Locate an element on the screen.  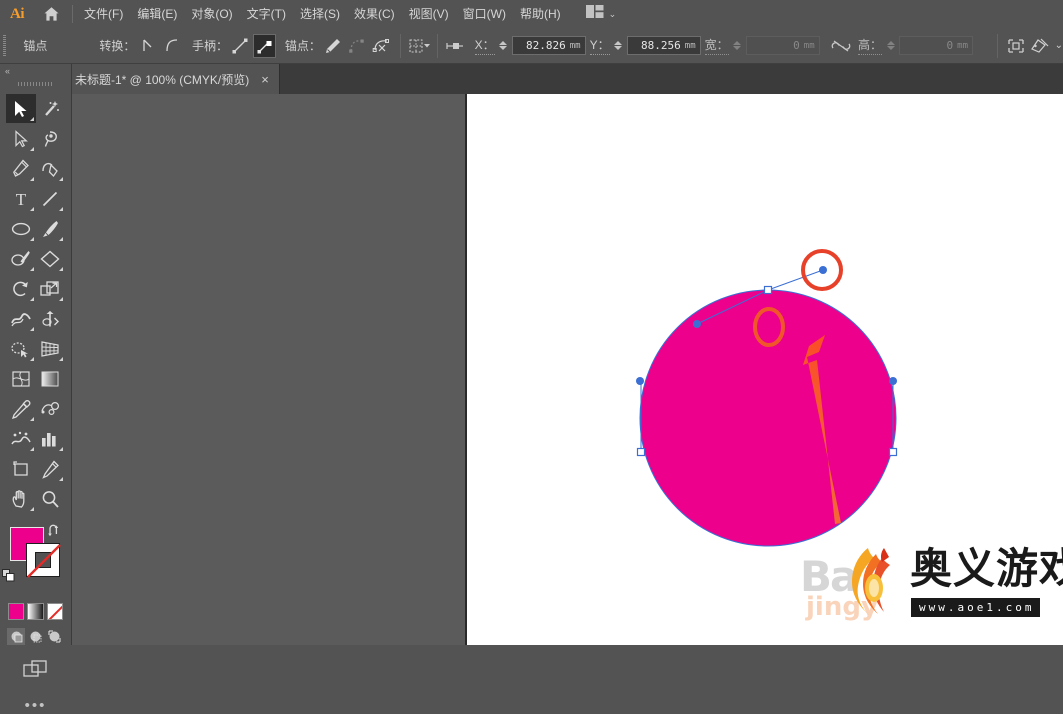
blend-tool is located at coordinates (51, 408).